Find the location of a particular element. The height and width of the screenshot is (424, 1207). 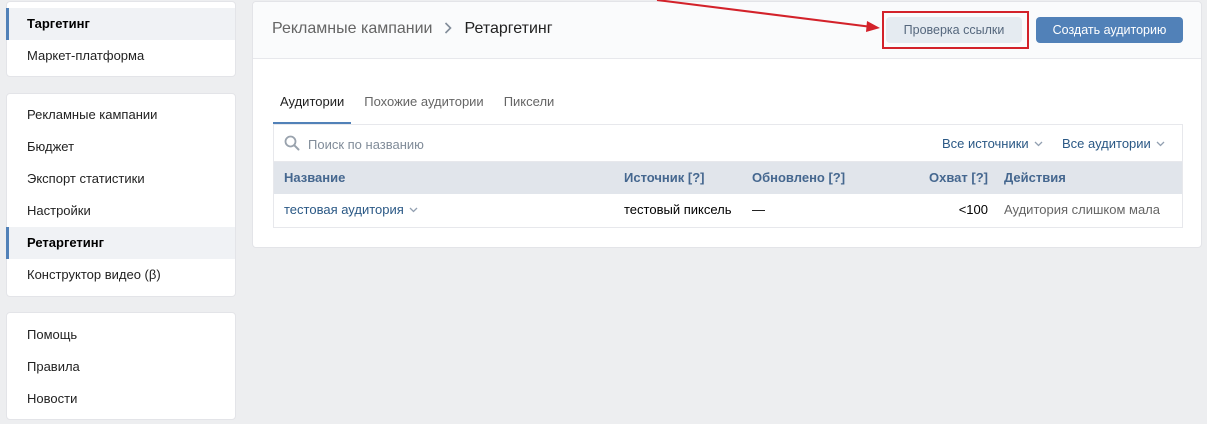

breadcrumb-campaigns-link: Рекламные кампании is located at coordinates (352, 29).